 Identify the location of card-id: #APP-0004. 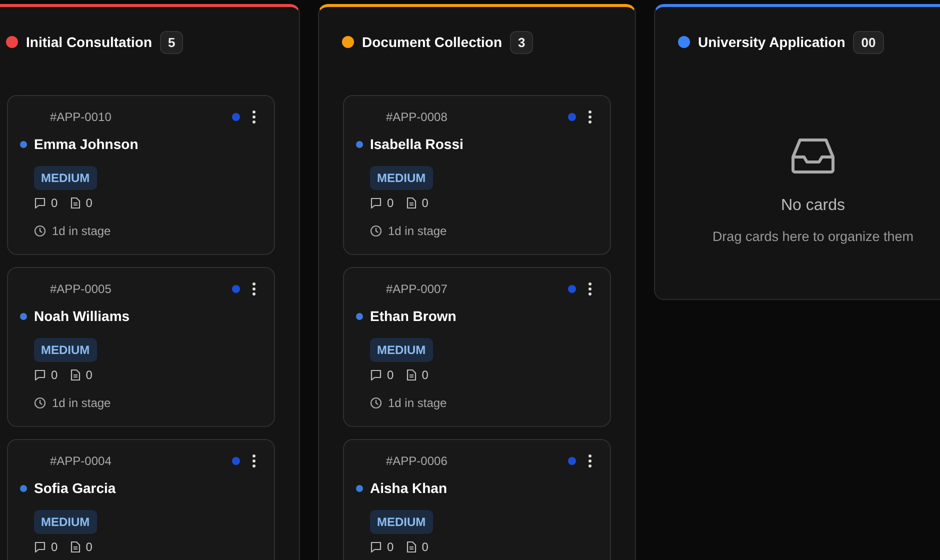
(81, 461).